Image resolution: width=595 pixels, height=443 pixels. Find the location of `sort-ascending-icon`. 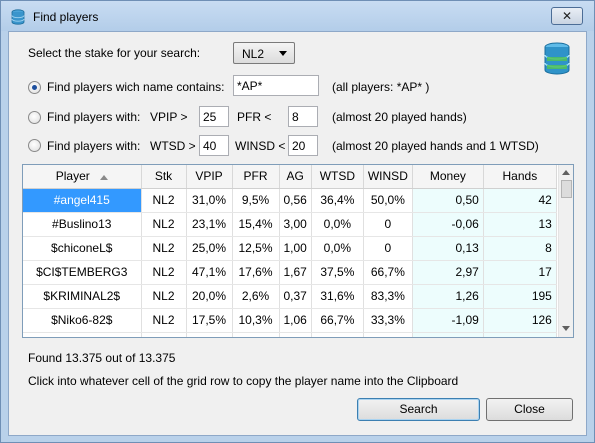

sort-ascending-icon is located at coordinates (103, 177).